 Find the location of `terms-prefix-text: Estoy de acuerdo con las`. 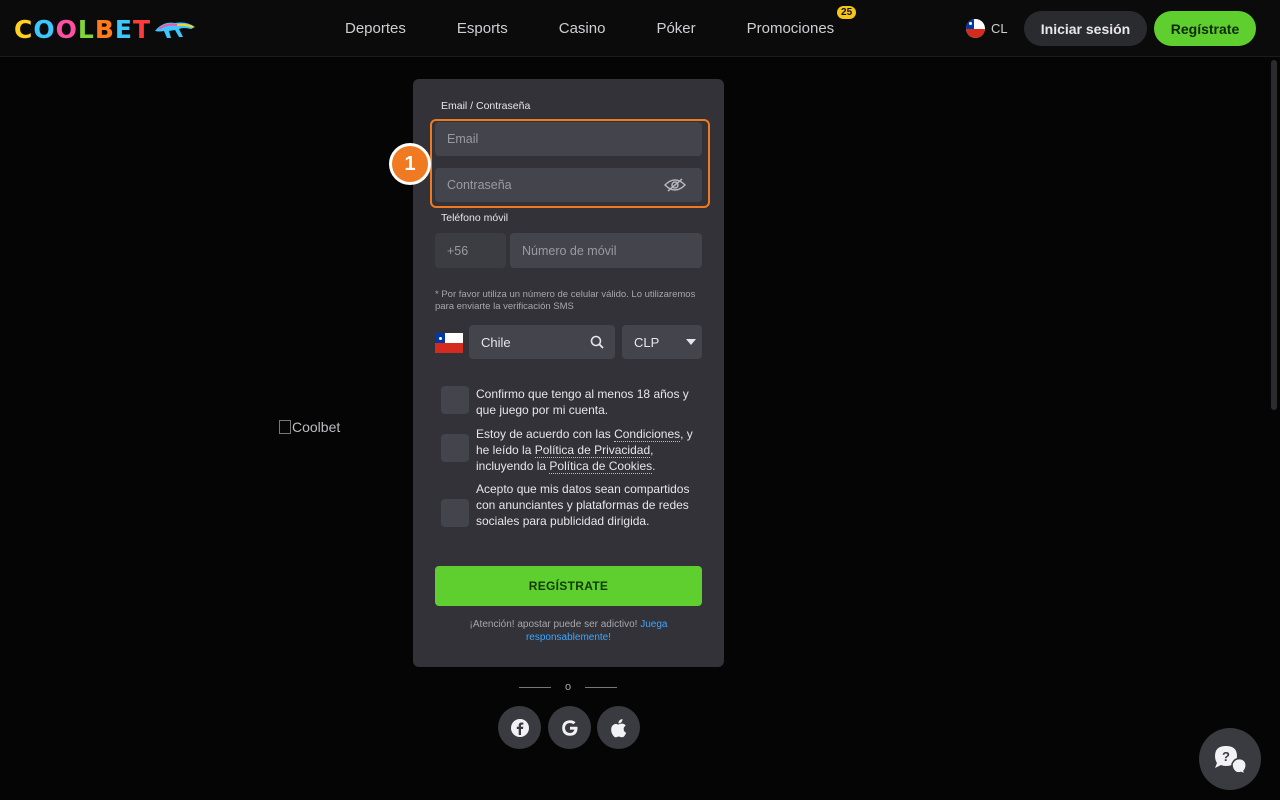

terms-prefix-text: Estoy de acuerdo con las is located at coordinates (545, 434).